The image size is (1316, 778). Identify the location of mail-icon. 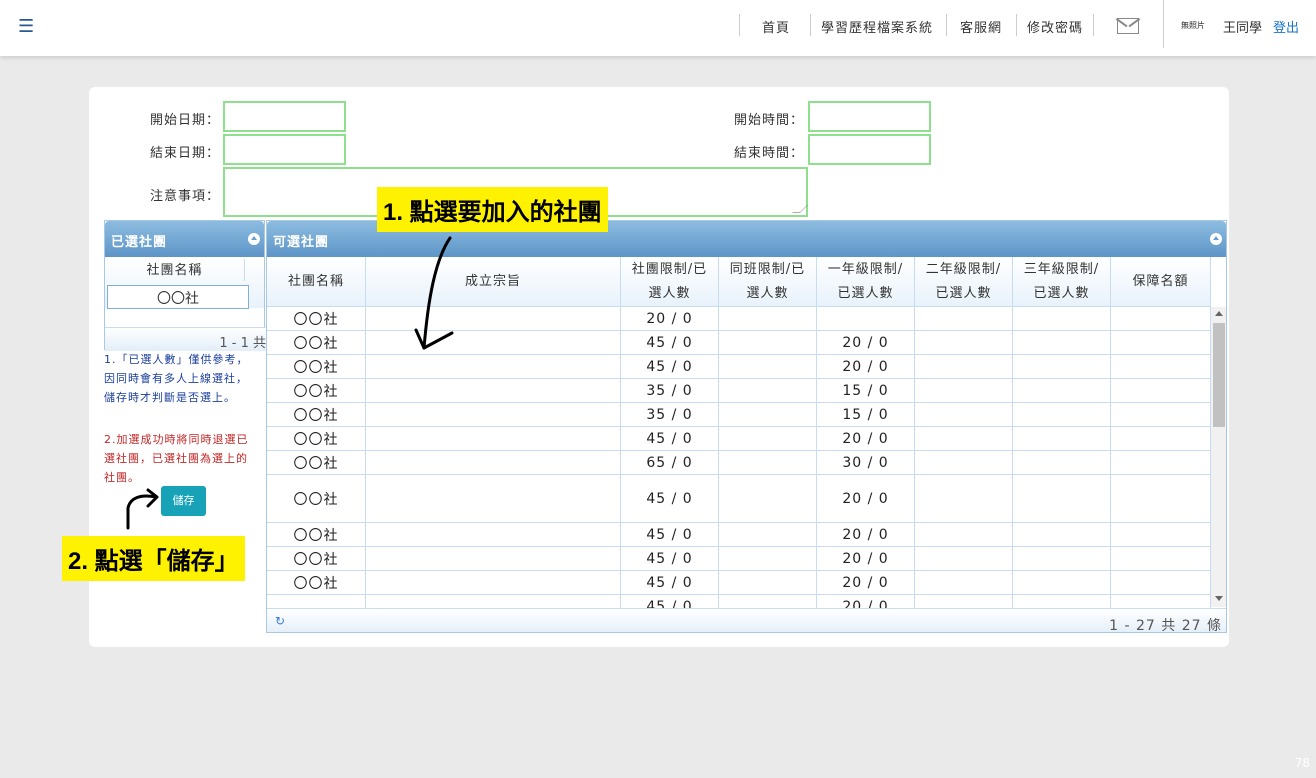
(1128, 26).